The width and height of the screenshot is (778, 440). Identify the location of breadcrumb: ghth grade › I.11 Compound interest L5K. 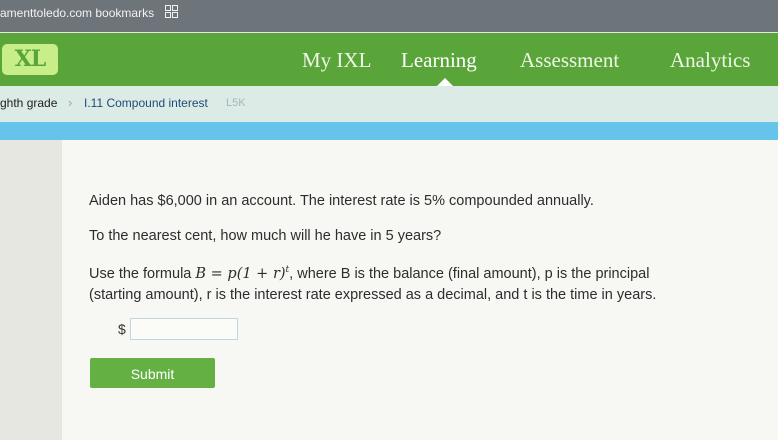
(389, 104).